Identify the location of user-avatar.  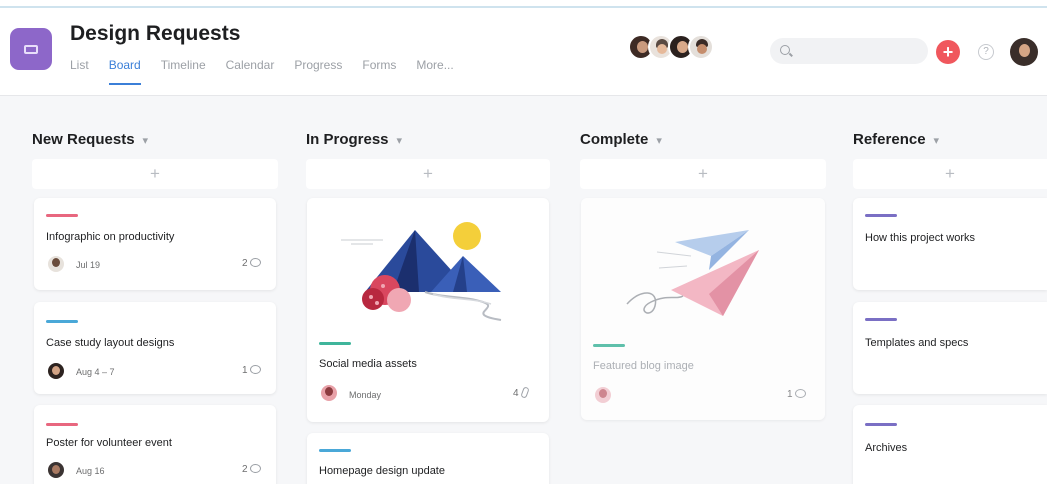
(1024, 52).